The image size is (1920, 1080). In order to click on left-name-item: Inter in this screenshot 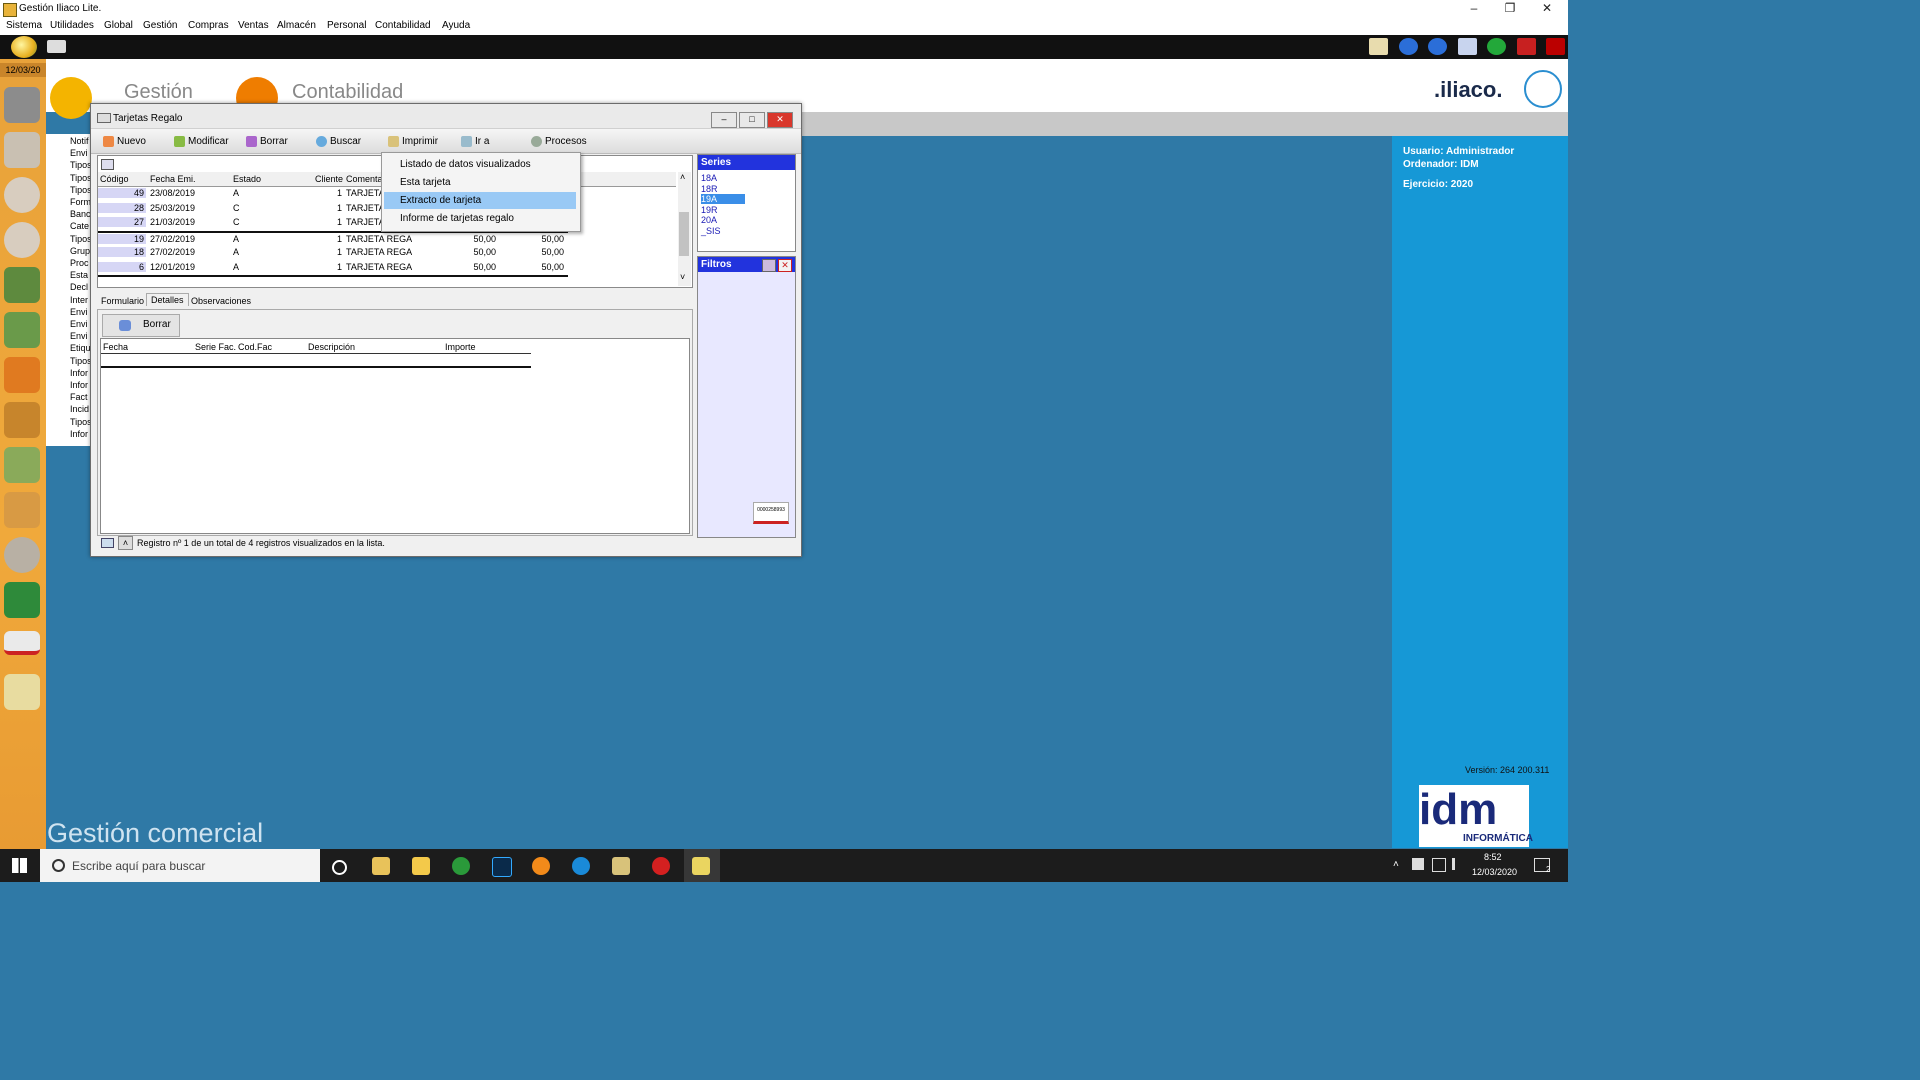, I will do `click(79, 300)`.